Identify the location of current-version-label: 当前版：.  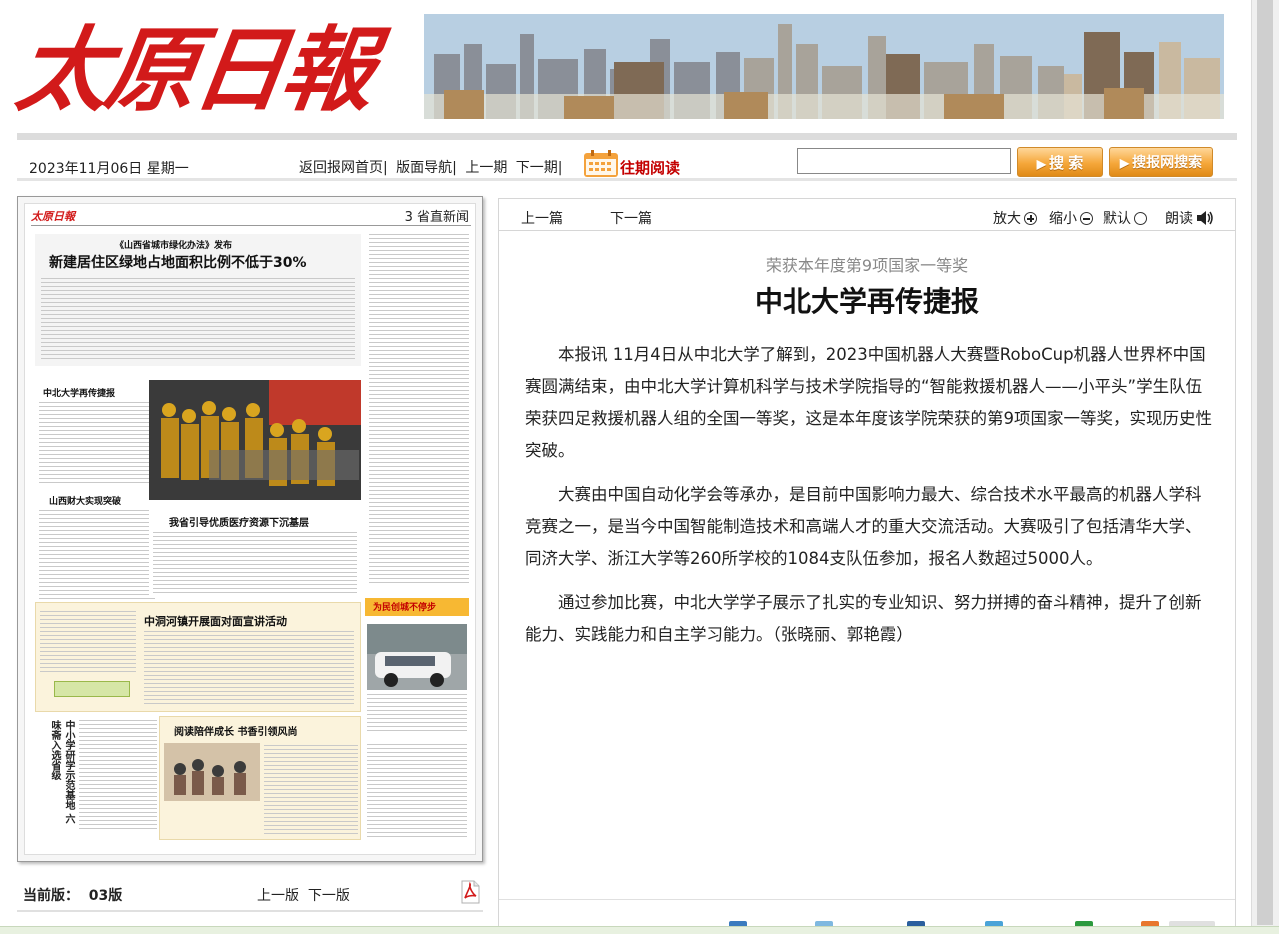
(51, 896).